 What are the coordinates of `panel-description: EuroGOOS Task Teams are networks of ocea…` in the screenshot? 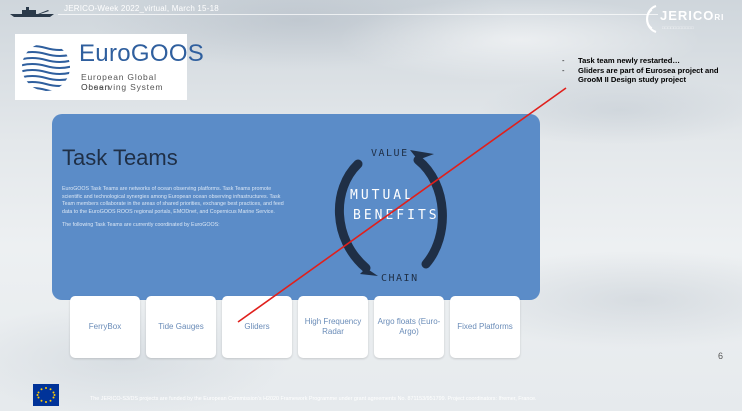 It's located at (177, 211).